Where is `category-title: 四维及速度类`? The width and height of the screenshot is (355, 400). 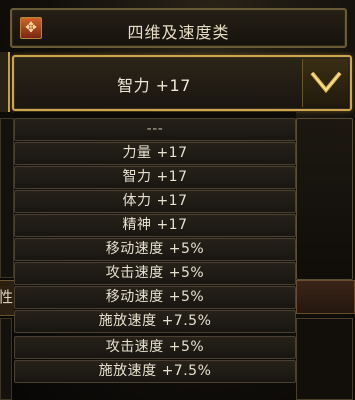 category-title: 四维及速度类 is located at coordinates (178, 32).